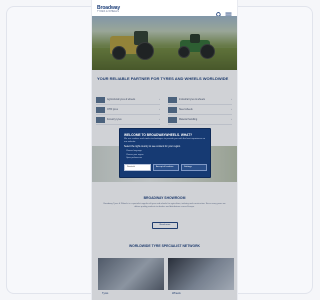  Describe the element at coordinates (219, 11) in the screenshot. I see `search-icon` at that location.